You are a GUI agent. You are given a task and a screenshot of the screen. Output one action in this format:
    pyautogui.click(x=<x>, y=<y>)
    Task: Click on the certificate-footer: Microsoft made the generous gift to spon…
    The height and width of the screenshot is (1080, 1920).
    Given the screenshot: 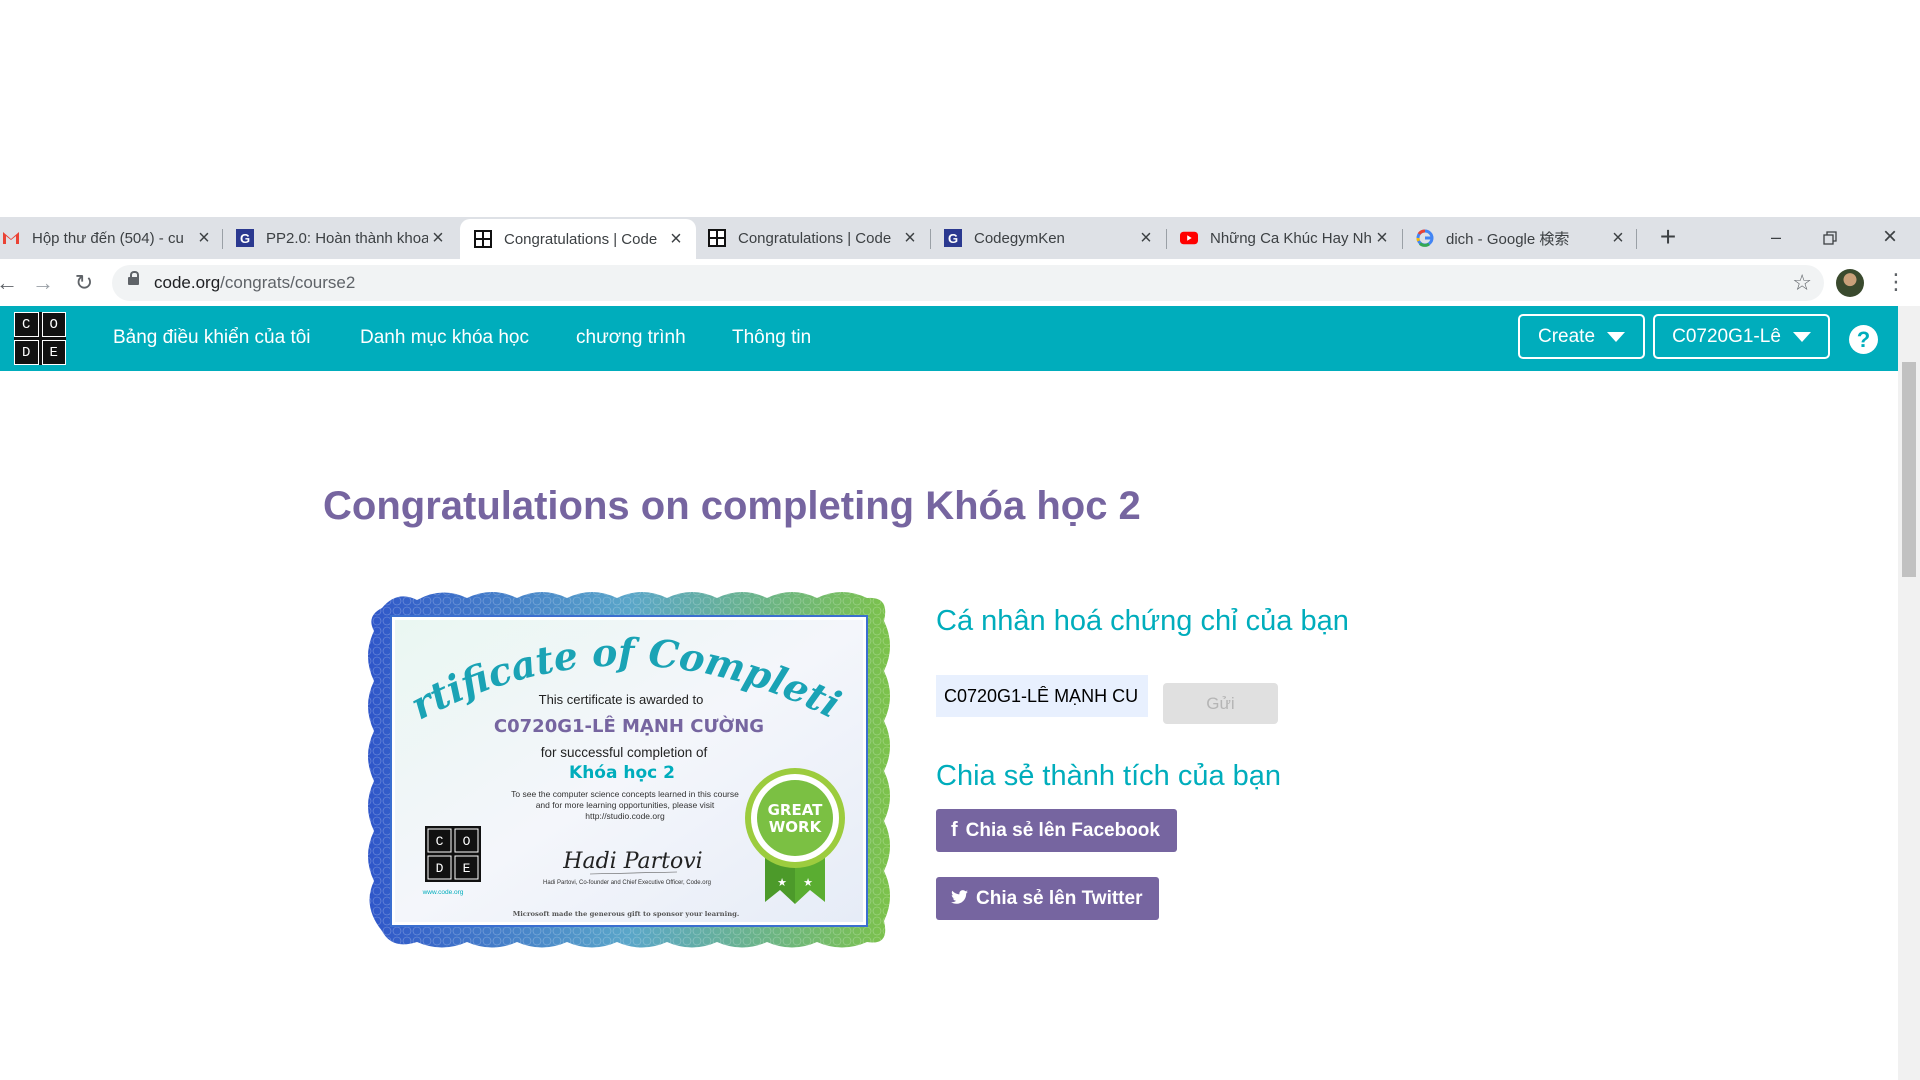 What is the action you would take?
    pyautogui.click(x=626, y=914)
    